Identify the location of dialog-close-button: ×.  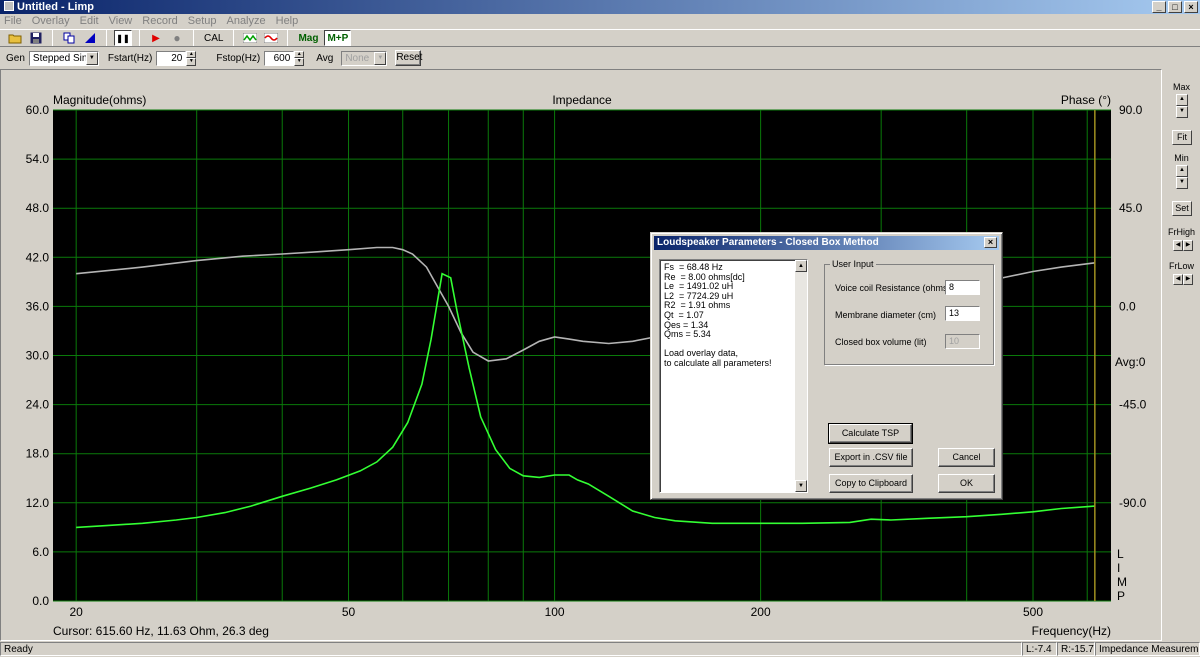
(990, 242).